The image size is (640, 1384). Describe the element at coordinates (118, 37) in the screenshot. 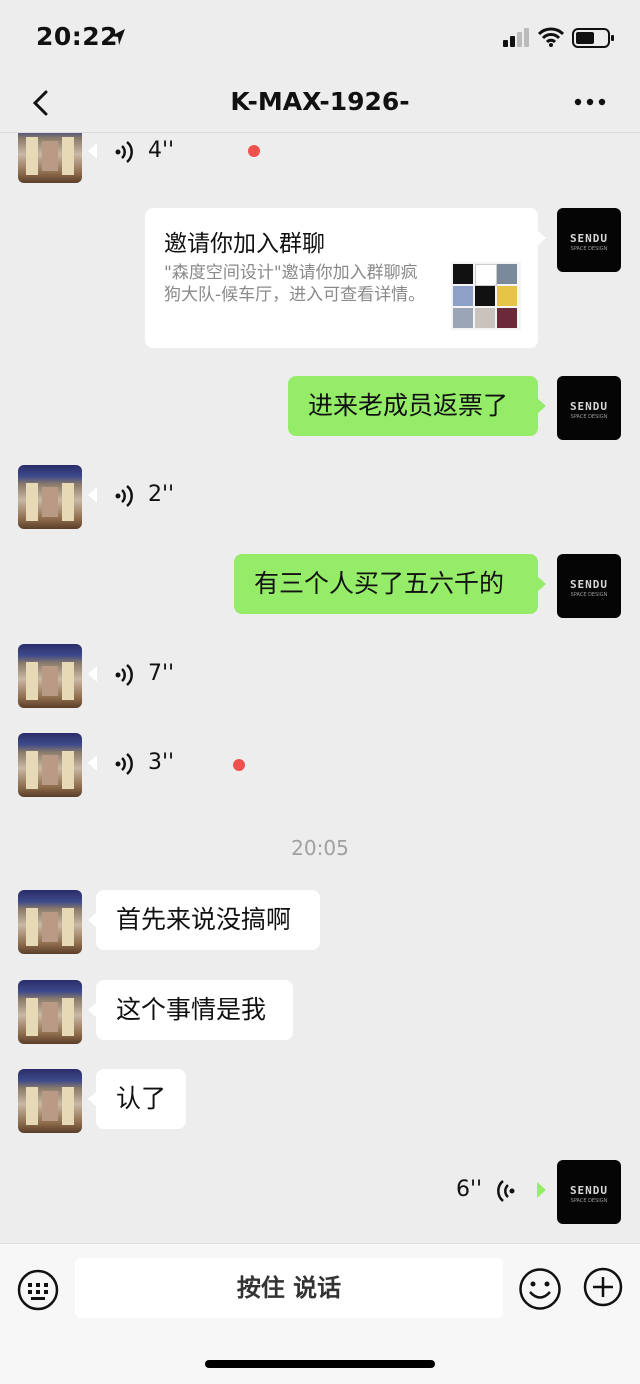

I see `location-arrow-icon` at that location.